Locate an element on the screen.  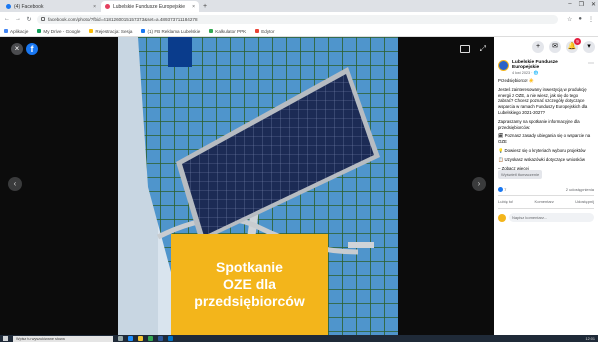
bookmark-star-icon: ☆ is located at coordinates (569, 19).